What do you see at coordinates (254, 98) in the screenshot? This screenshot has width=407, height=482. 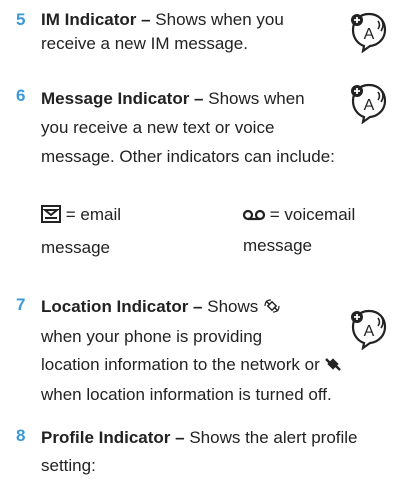 I see `item-line: Shows when` at bounding box center [254, 98].